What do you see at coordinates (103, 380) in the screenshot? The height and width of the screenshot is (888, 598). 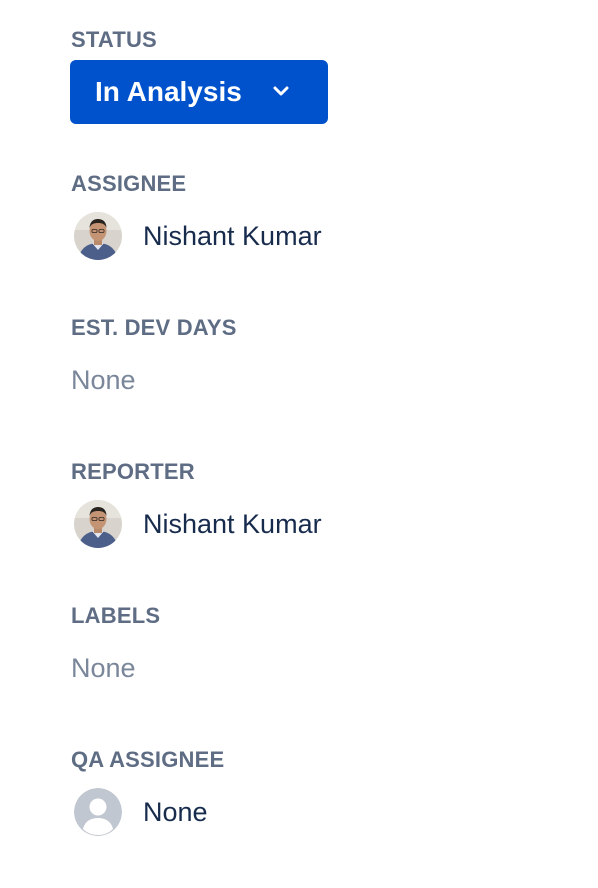 I see `est-dev-days-value: None` at bounding box center [103, 380].